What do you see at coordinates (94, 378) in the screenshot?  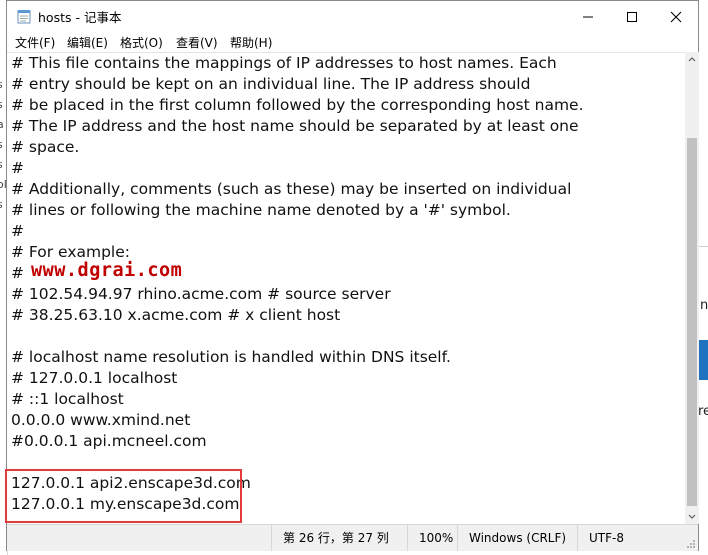 I see `text-line: # 127.0.0.1 localhost` at bounding box center [94, 378].